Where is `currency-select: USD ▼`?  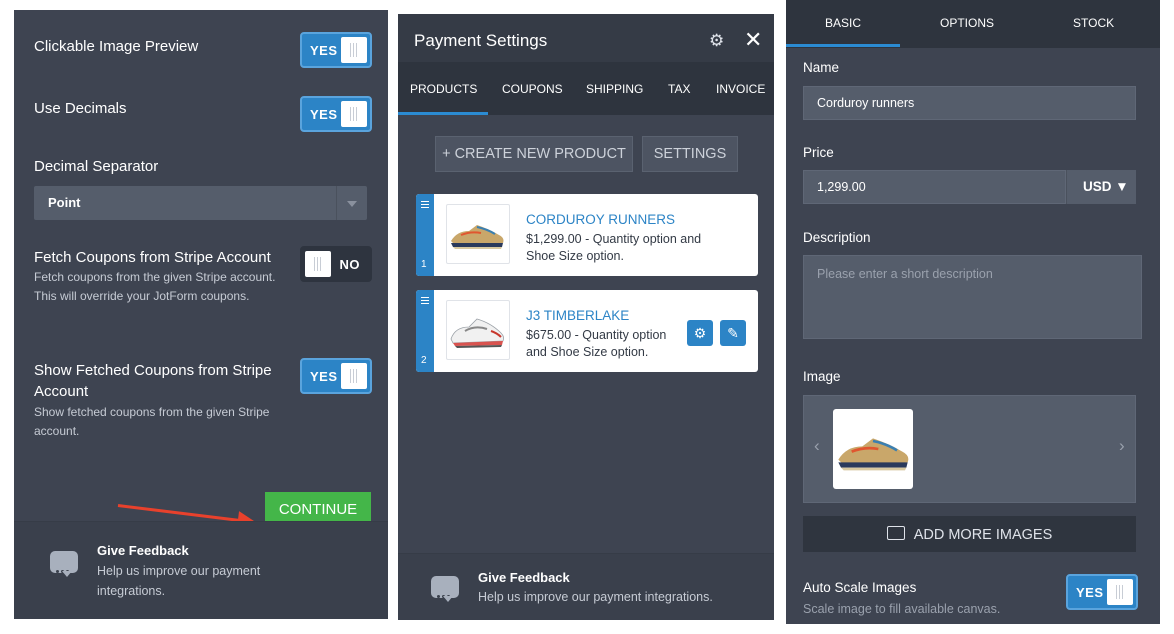
currency-select: USD ▼ is located at coordinates (1101, 187).